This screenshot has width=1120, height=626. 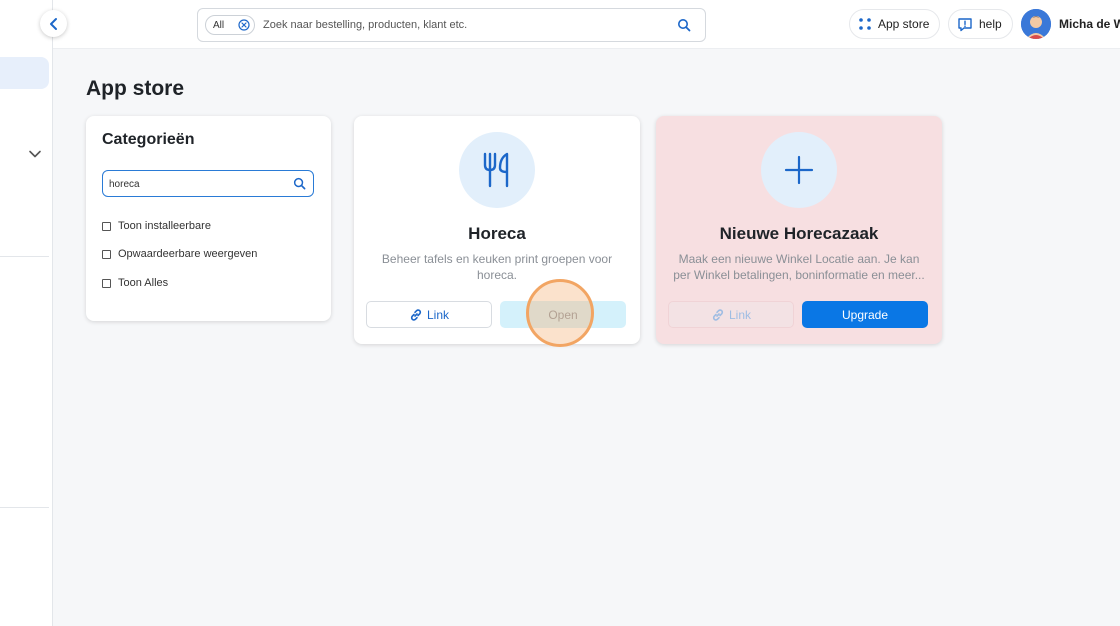 I want to click on filter-show-all: Toon Alles, so click(x=135, y=283).